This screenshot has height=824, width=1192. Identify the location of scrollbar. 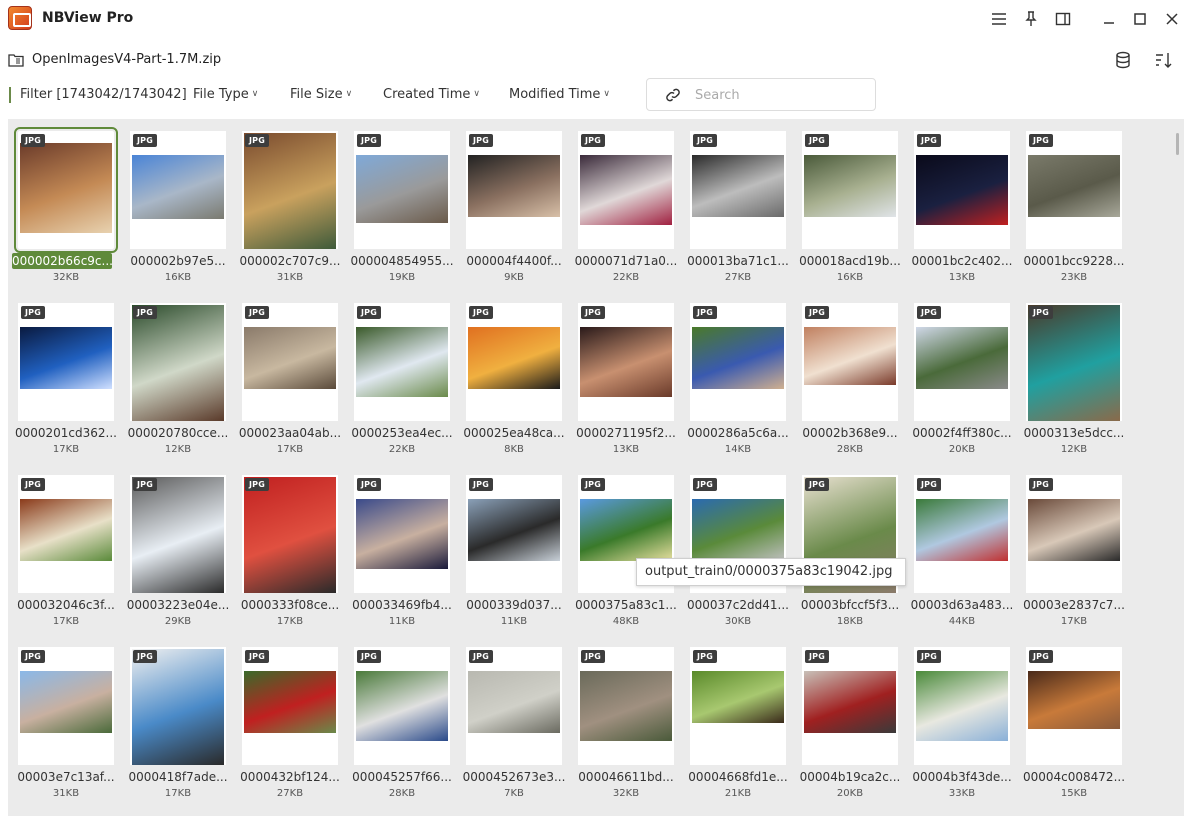
(1177, 144).